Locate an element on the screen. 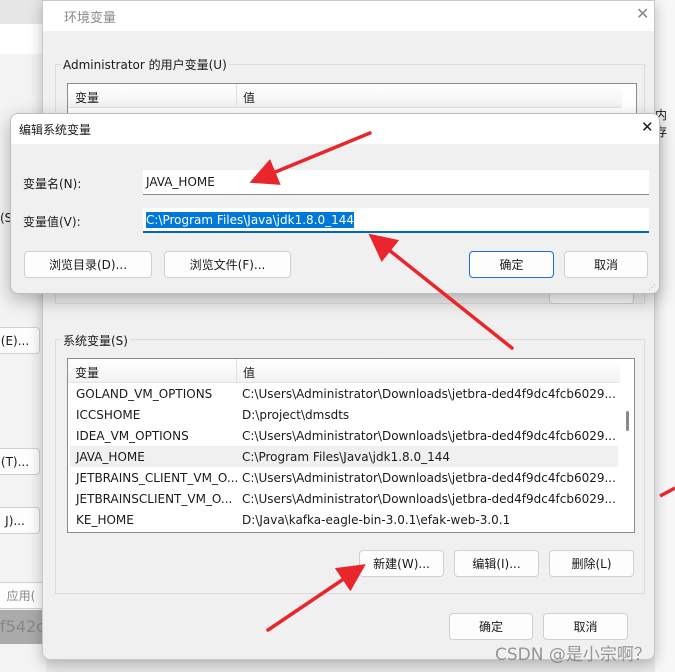  window-title: 环境变量 is located at coordinates (90, 18).